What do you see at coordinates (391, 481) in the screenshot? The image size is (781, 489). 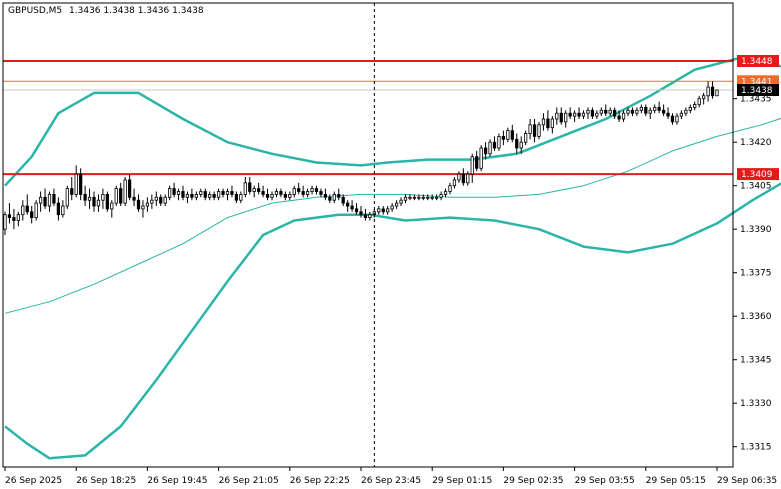 I see `x-tick-label: 26 Sep 23:45` at bounding box center [391, 481].